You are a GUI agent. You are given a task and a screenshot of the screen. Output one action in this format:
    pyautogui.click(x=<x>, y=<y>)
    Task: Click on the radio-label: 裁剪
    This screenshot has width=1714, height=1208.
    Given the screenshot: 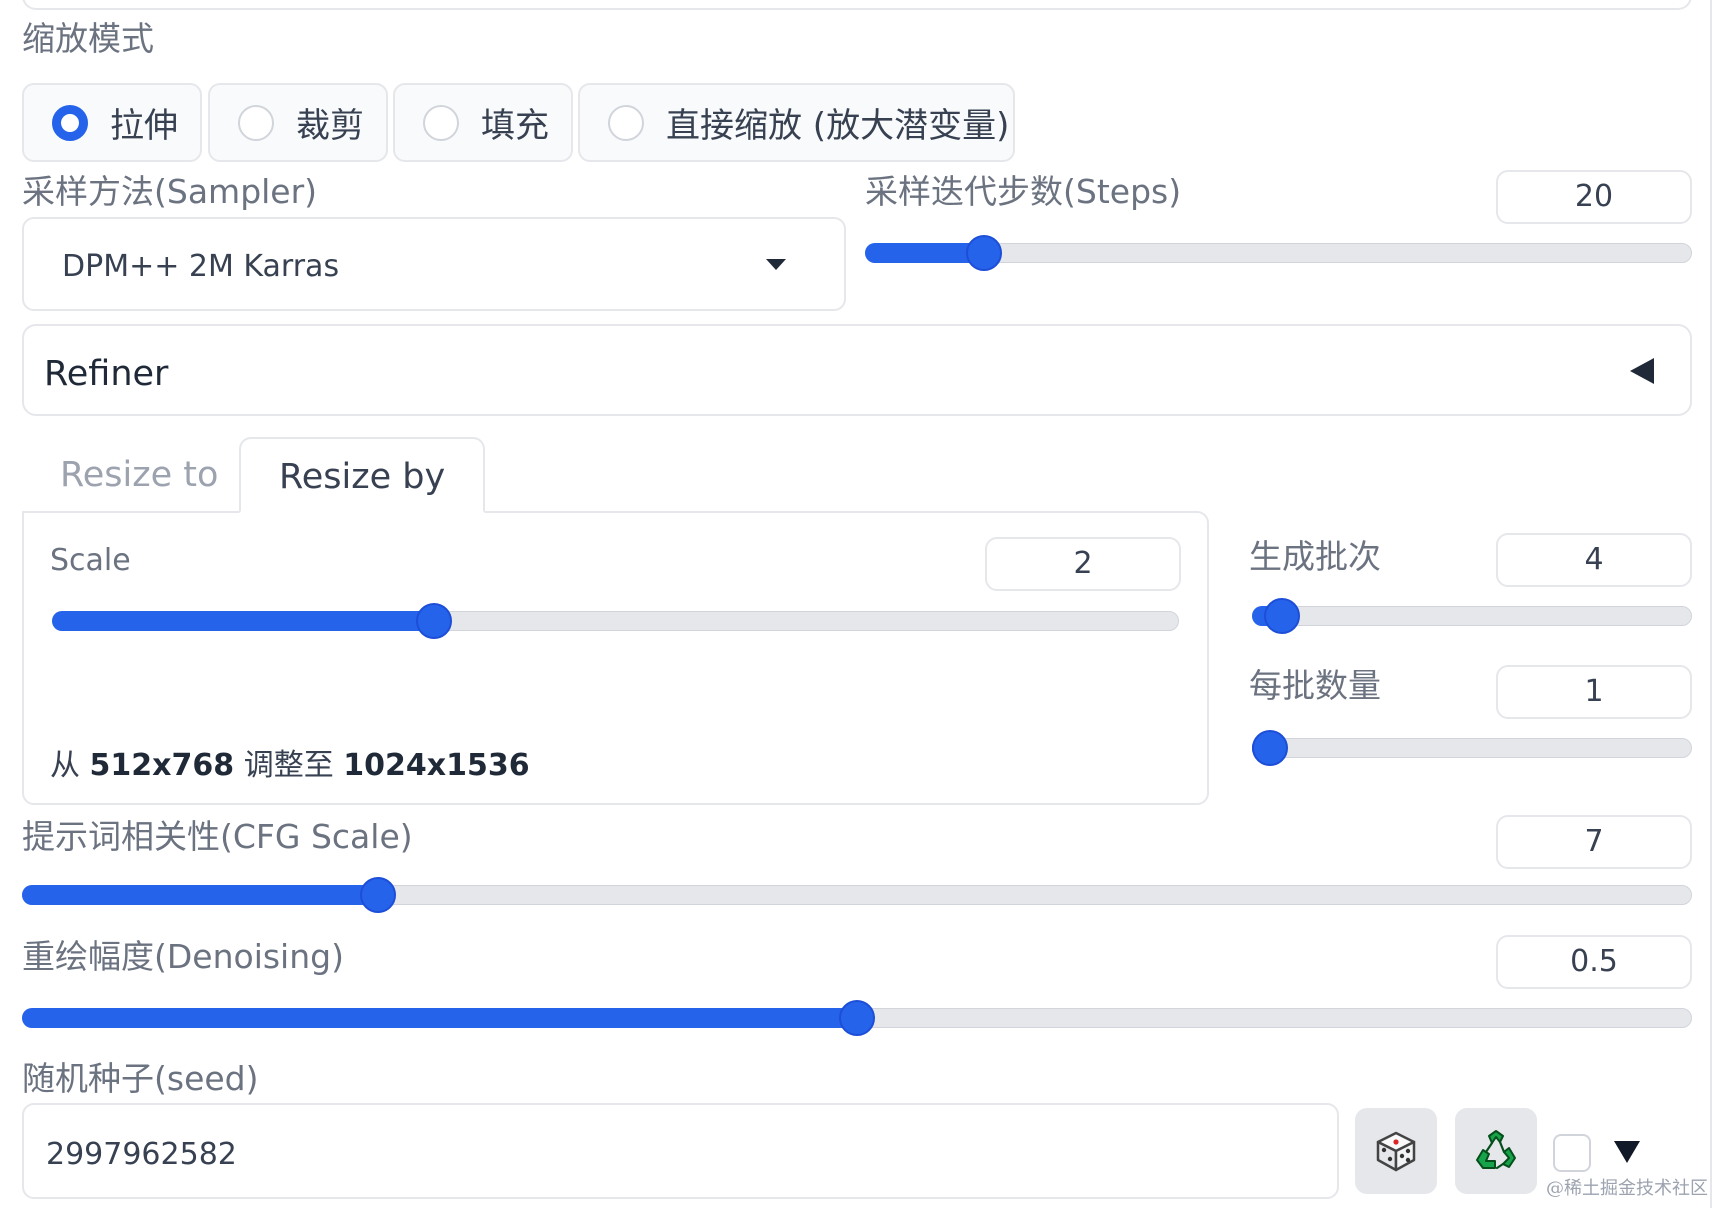 What is the action you would take?
    pyautogui.click(x=330, y=126)
    